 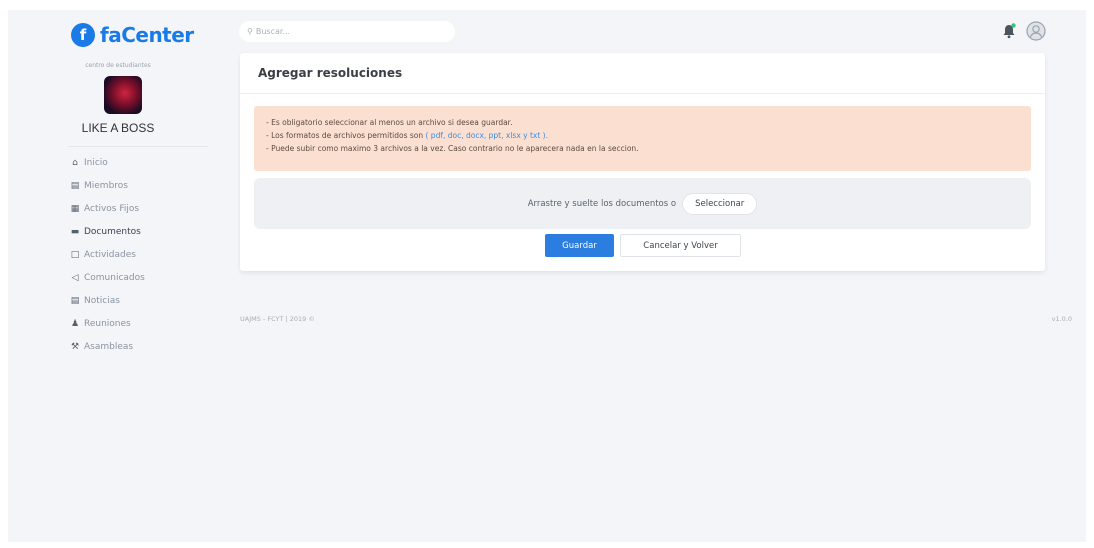 I want to click on sidebar-item-documentos: ▬ Documentos, so click(x=106, y=231).